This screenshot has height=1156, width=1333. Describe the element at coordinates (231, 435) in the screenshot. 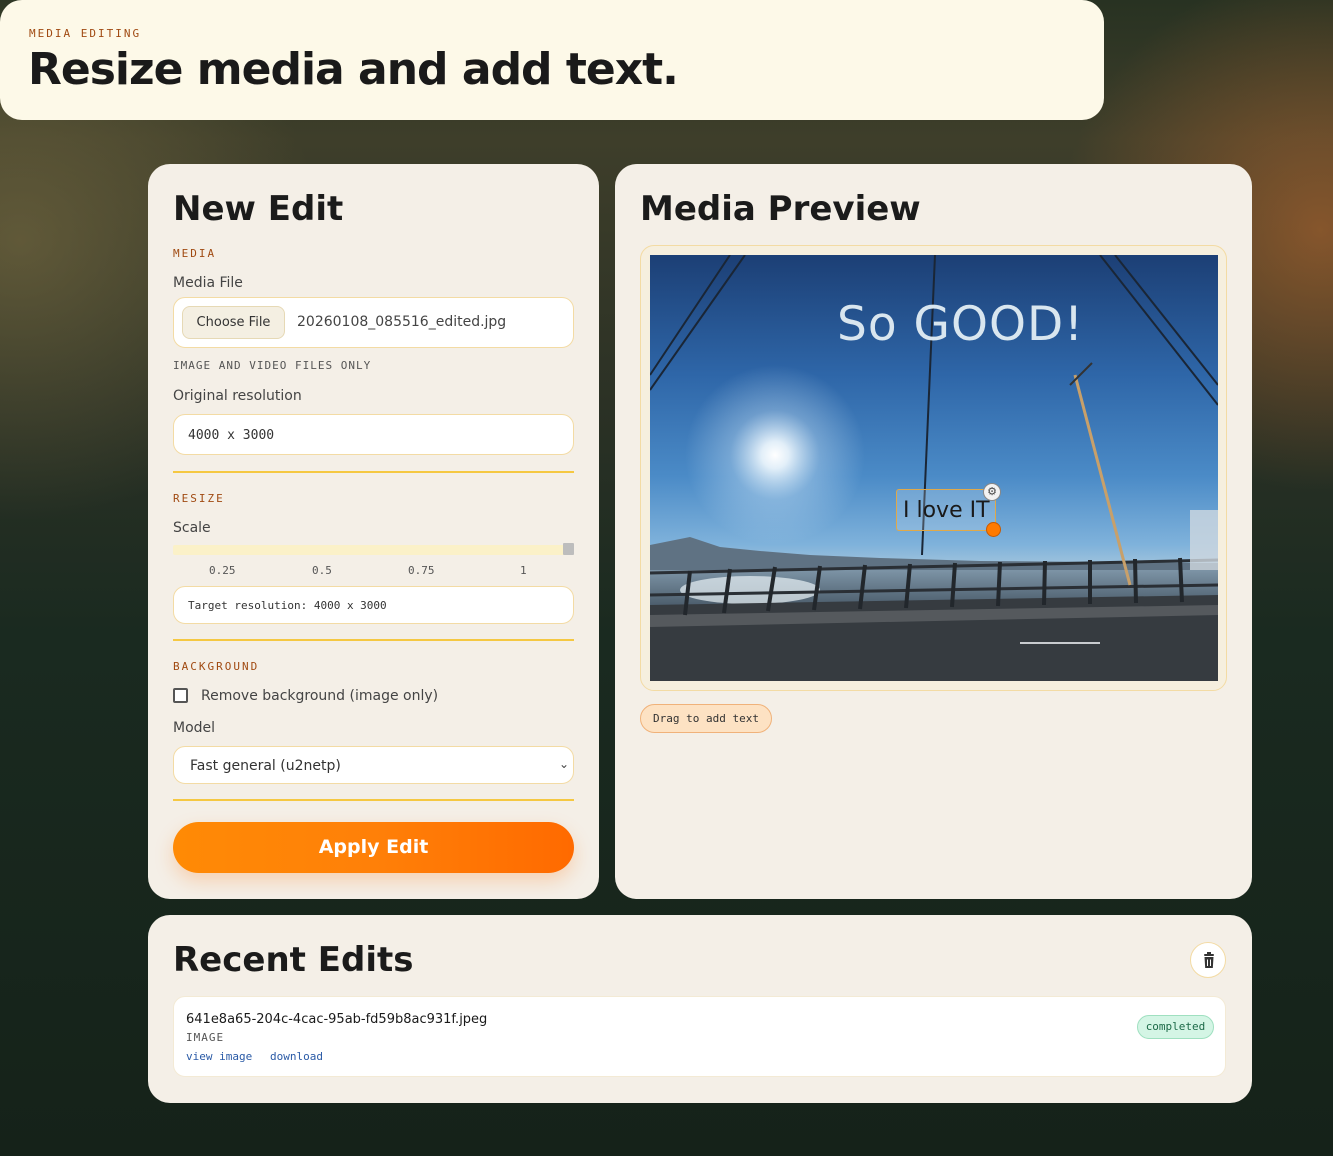

I see `original-resolution-value: 4000 x 3000` at that location.